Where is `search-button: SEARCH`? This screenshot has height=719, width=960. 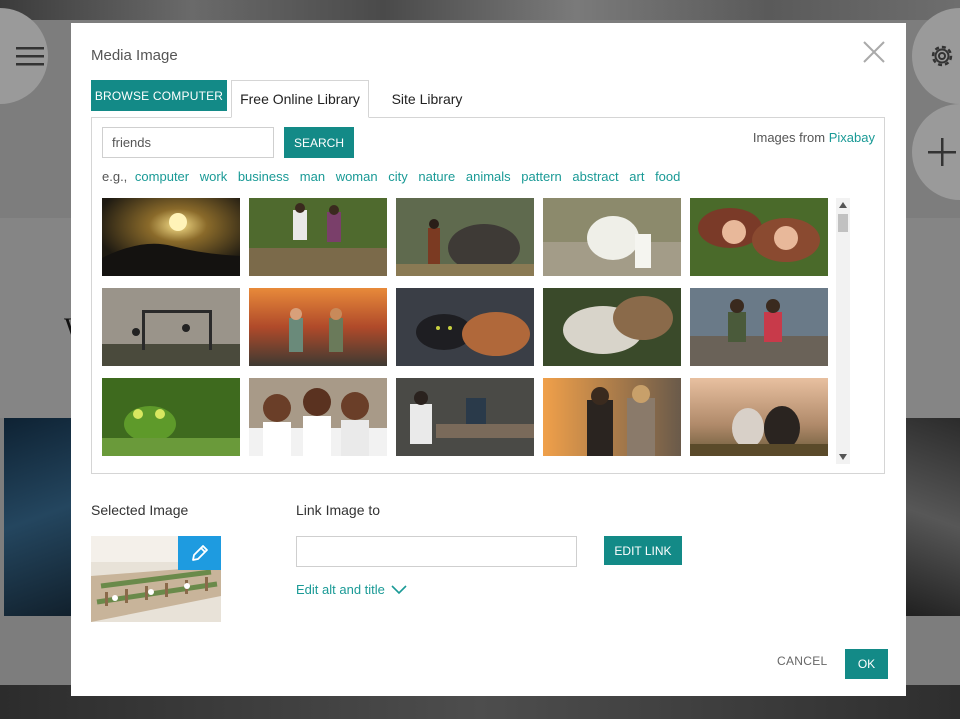 search-button: SEARCH is located at coordinates (319, 142).